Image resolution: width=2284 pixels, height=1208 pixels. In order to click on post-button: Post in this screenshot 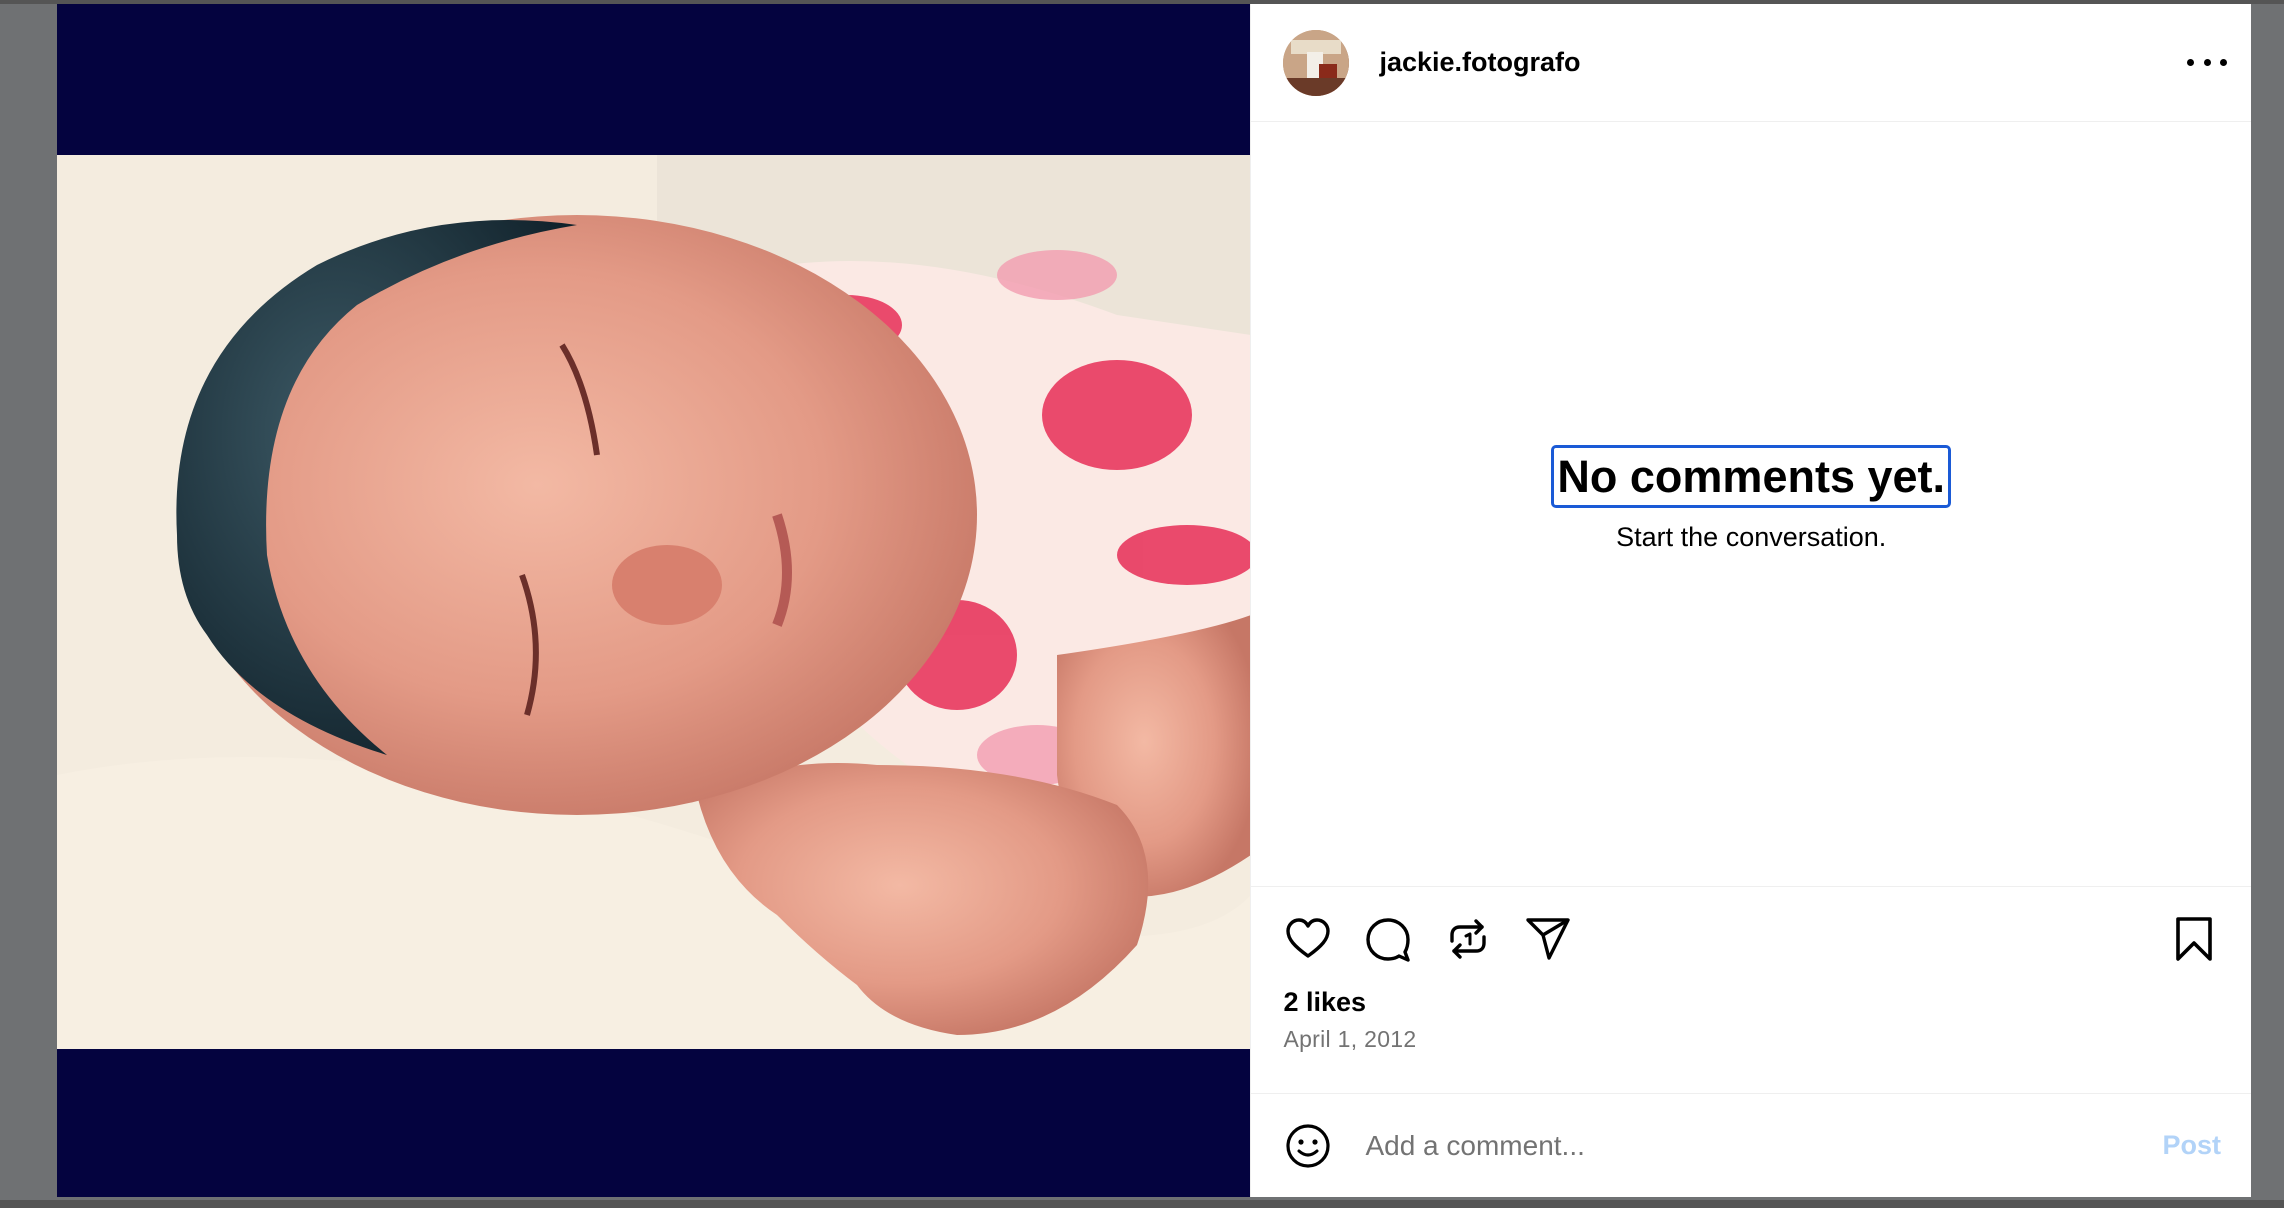, I will do `click(2191, 1145)`.